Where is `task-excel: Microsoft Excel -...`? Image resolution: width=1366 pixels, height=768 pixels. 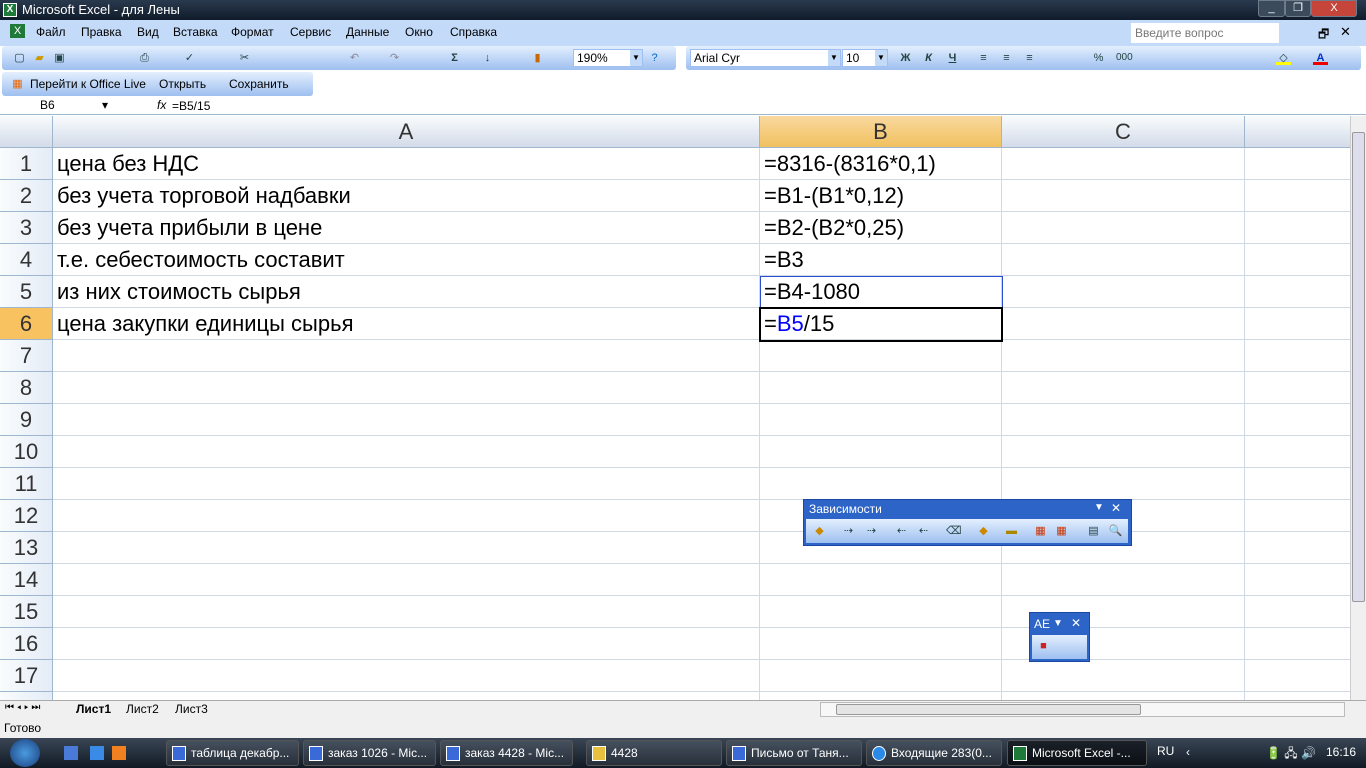
task-excel: Microsoft Excel -... is located at coordinates (1077, 753).